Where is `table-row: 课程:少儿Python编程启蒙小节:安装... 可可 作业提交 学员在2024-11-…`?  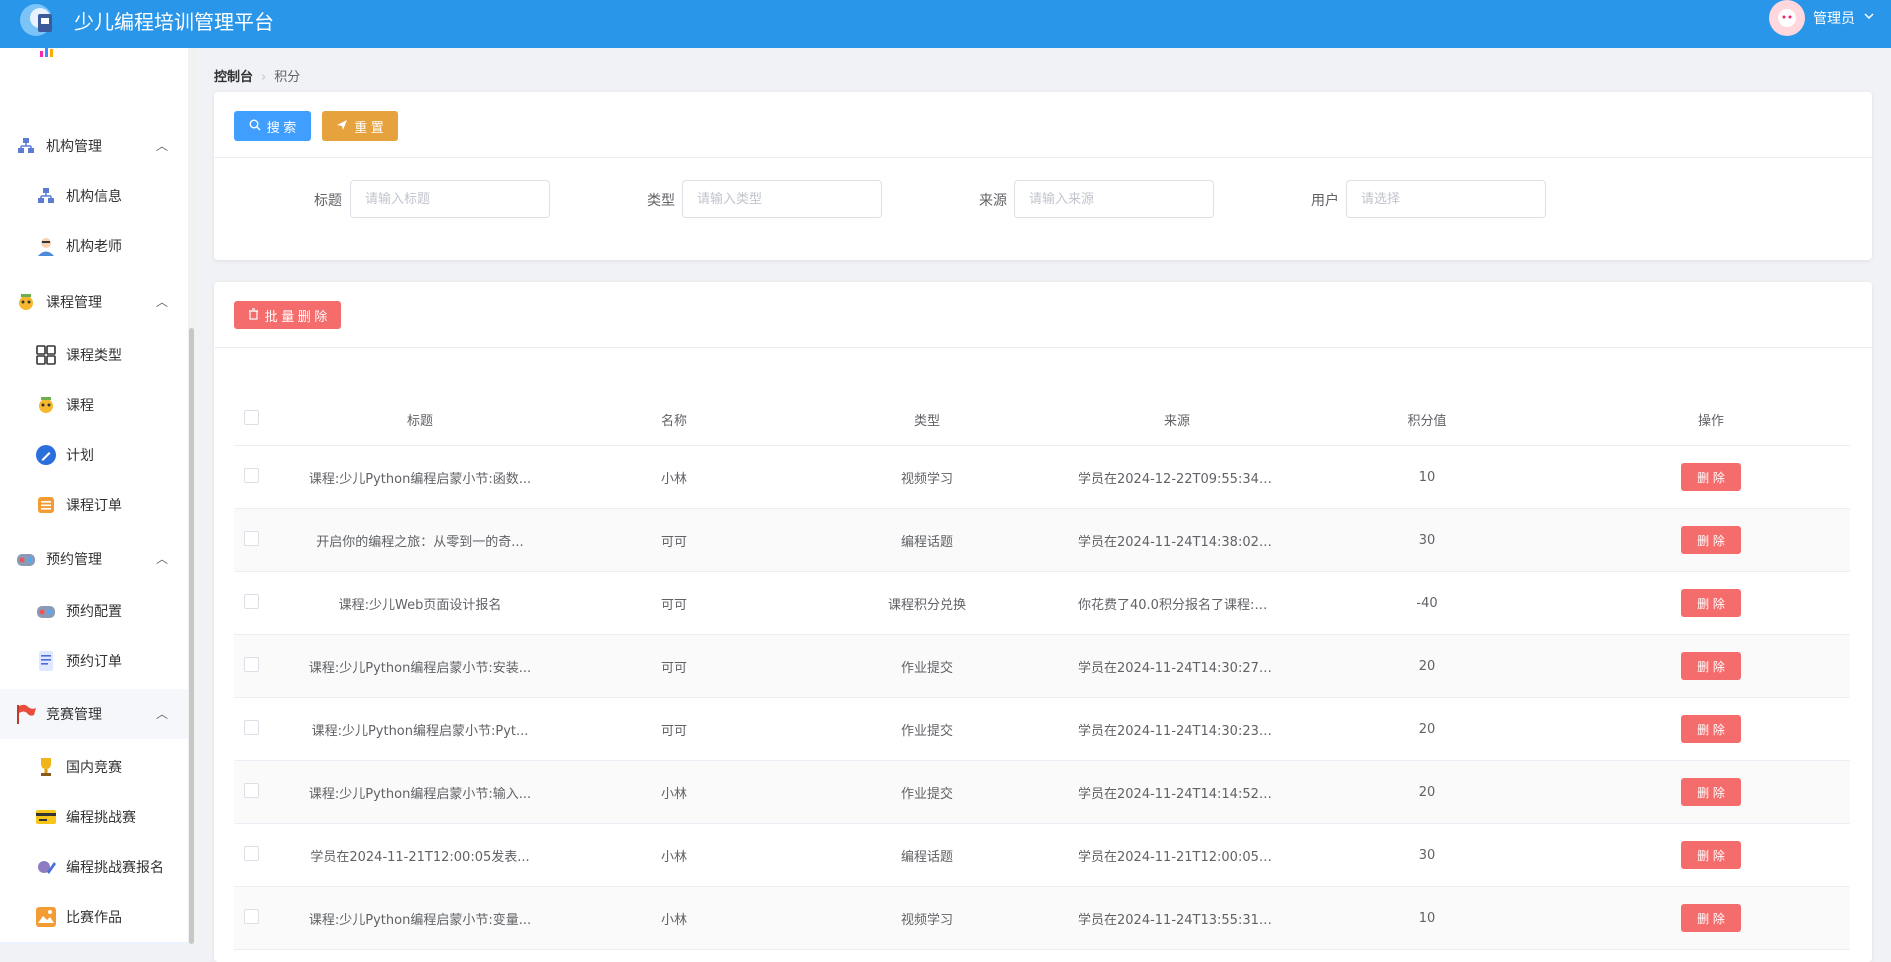 table-row: 课程:少儿Python编程启蒙小节:安装... 可可 作业提交 学员在2024-11-… is located at coordinates (1042, 666).